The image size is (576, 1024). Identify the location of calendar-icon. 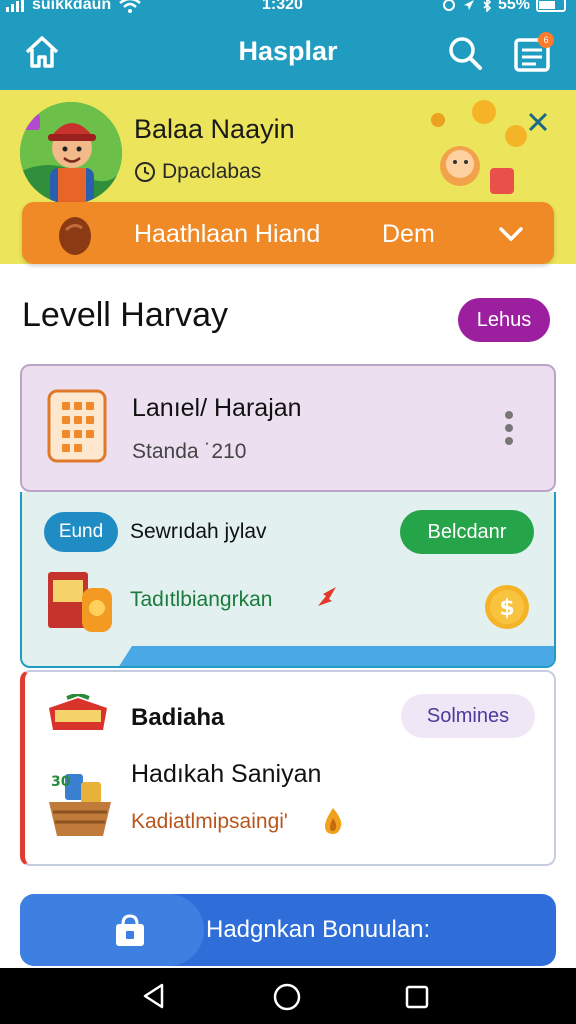
(77, 426).